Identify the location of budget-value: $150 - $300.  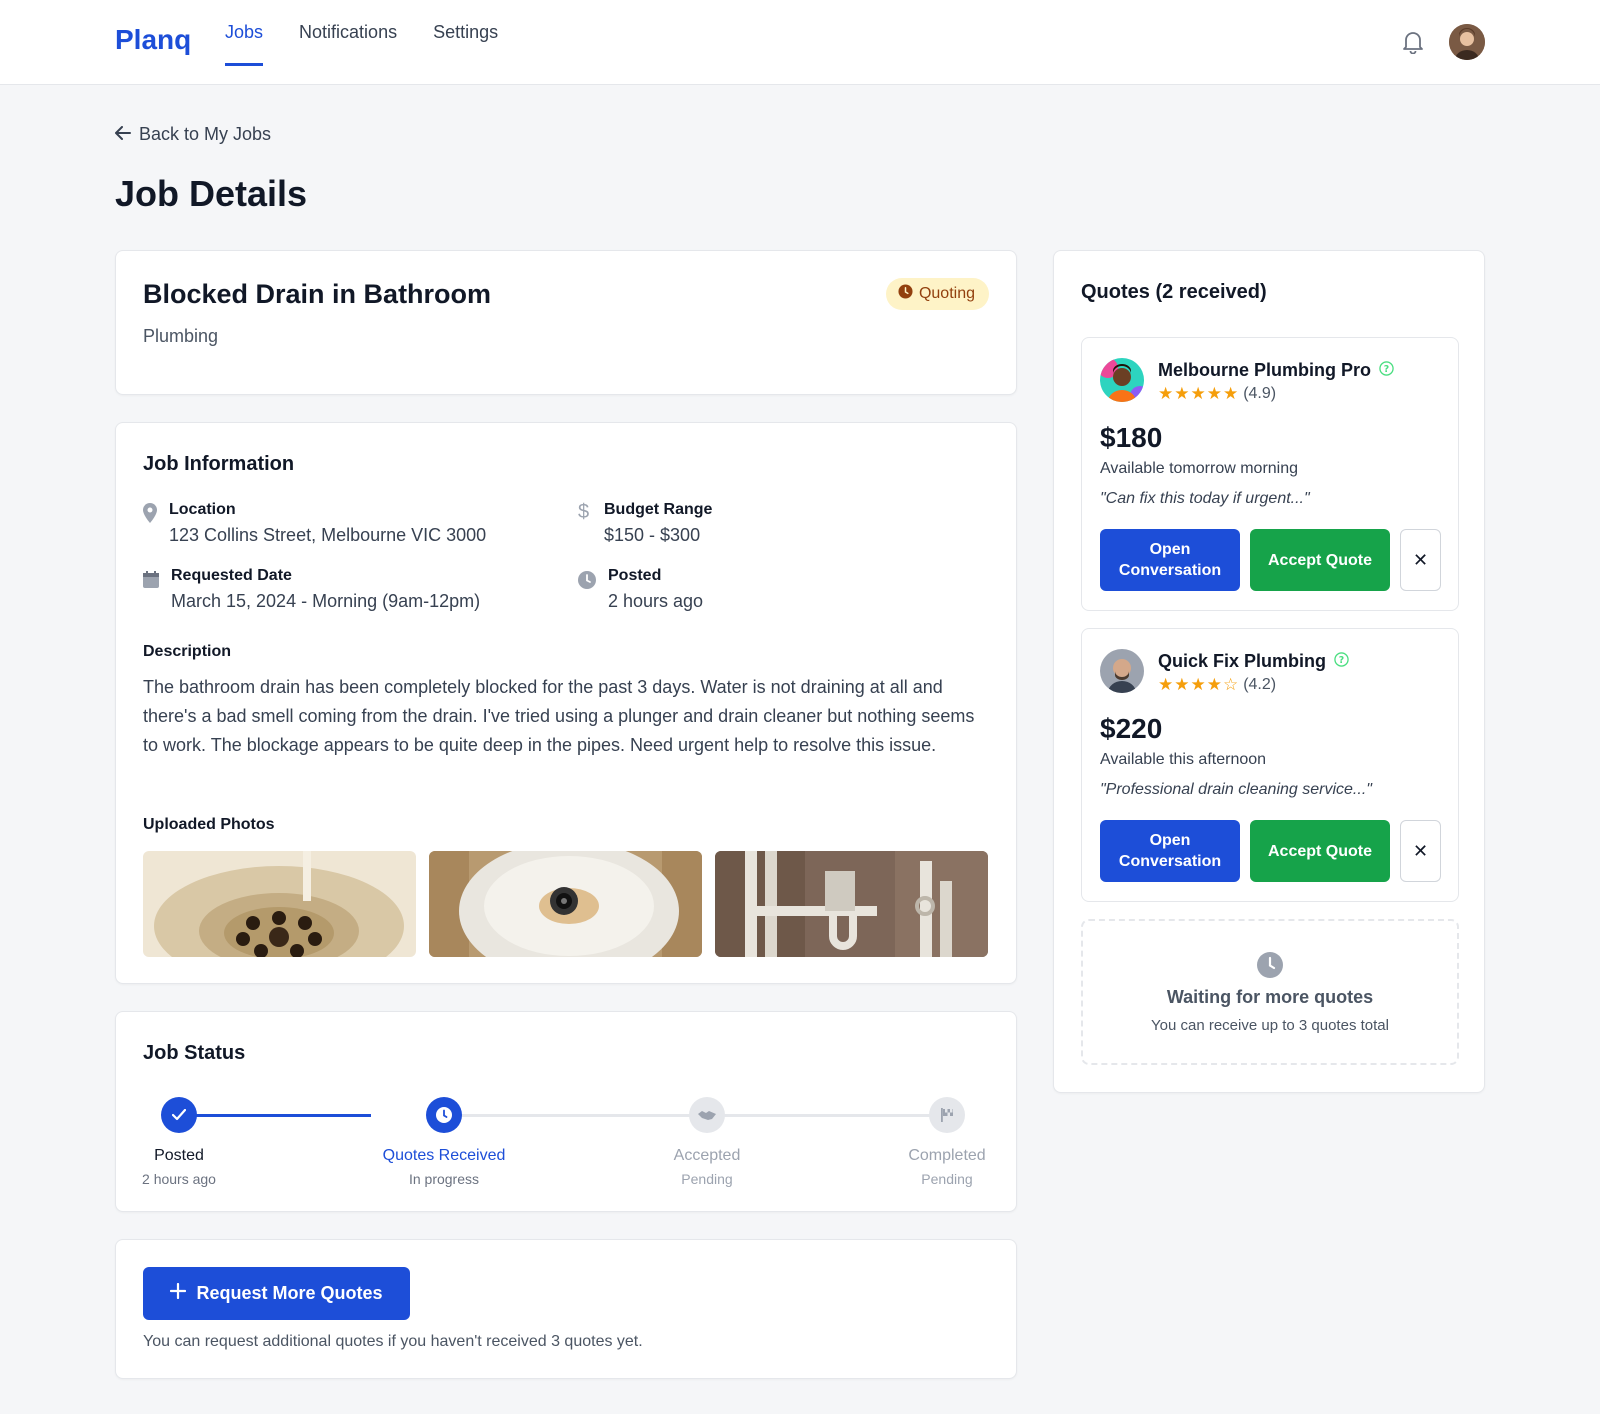
(652, 535).